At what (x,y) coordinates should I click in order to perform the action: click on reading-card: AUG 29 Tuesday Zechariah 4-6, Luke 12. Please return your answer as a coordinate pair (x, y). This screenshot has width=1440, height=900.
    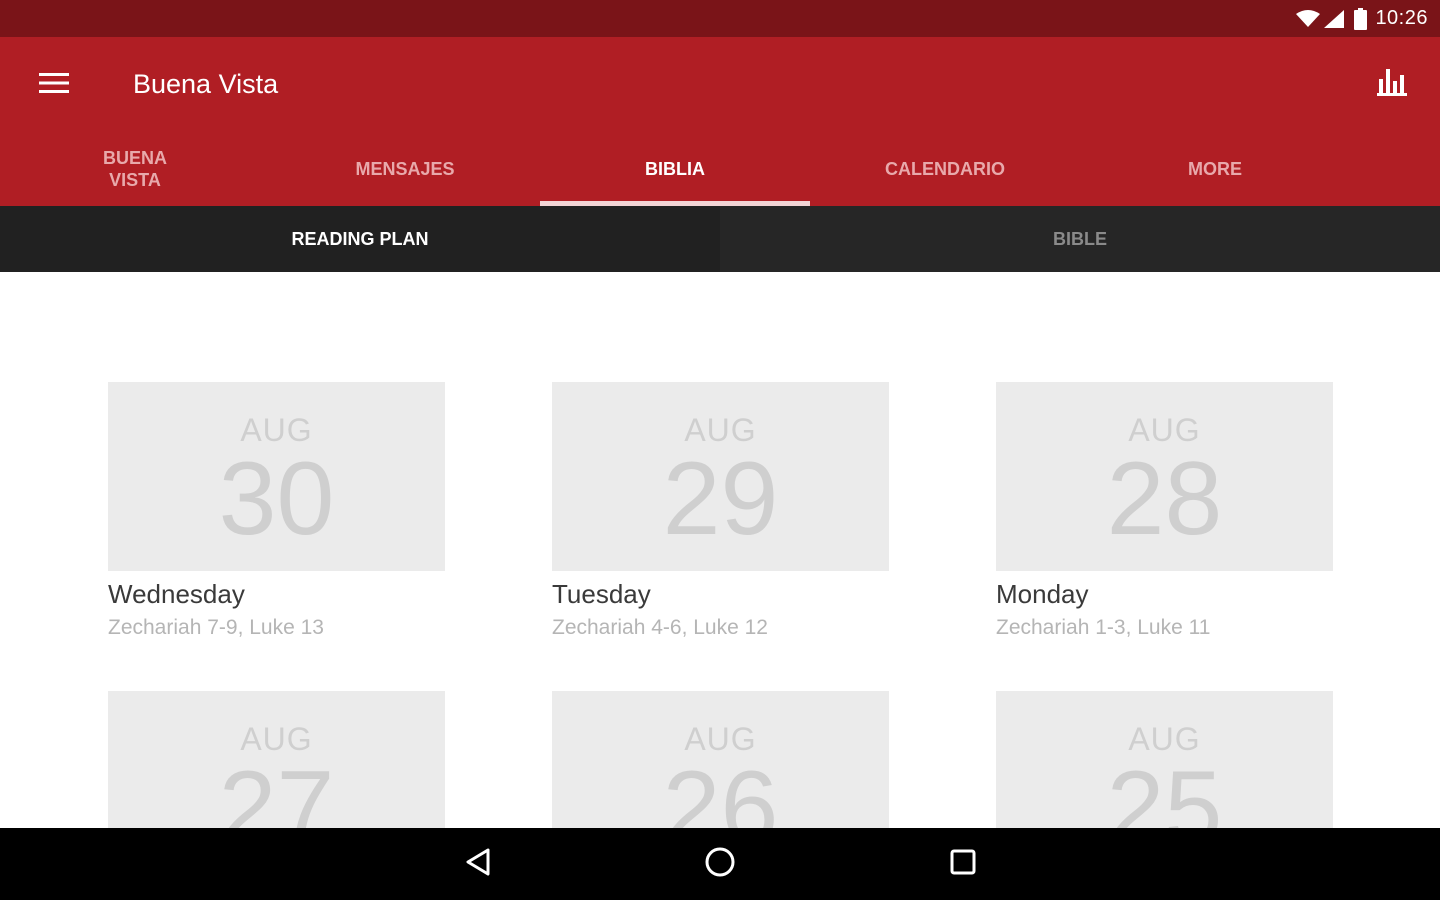
    Looking at the image, I should click on (720, 511).